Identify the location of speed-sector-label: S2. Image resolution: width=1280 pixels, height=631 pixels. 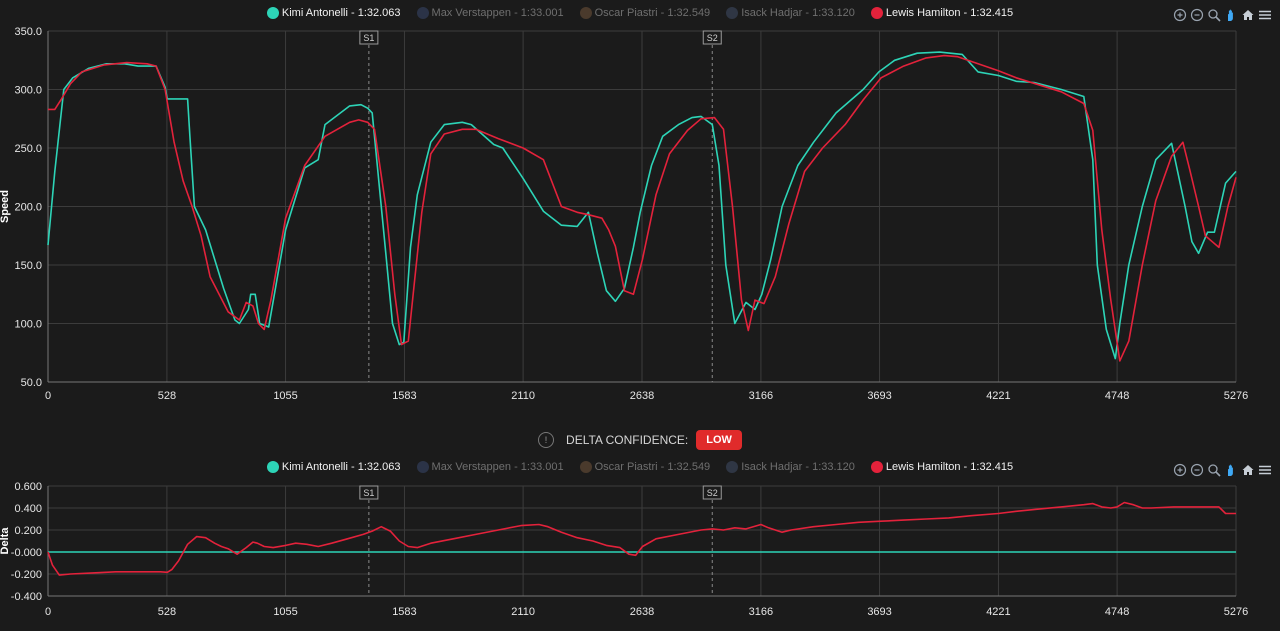
(712, 38).